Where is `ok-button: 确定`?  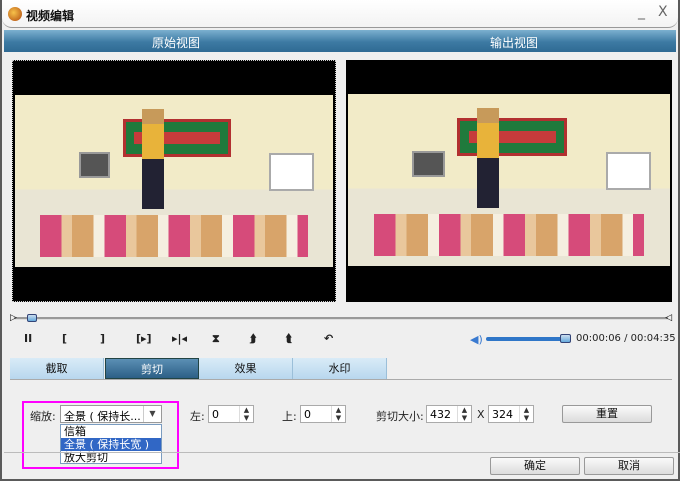
ok-button: 确定 is located at coordinates (535, 466).